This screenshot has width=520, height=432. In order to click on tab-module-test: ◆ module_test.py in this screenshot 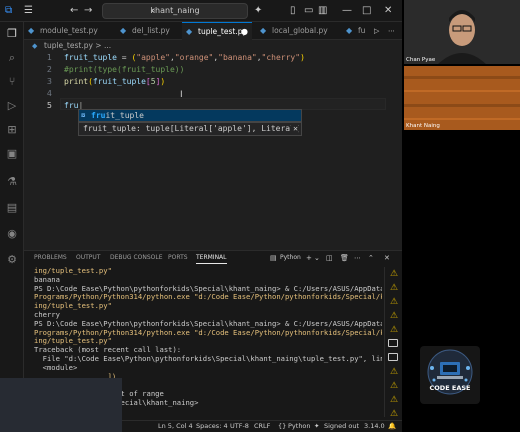, I will do `click(63, 31)`.